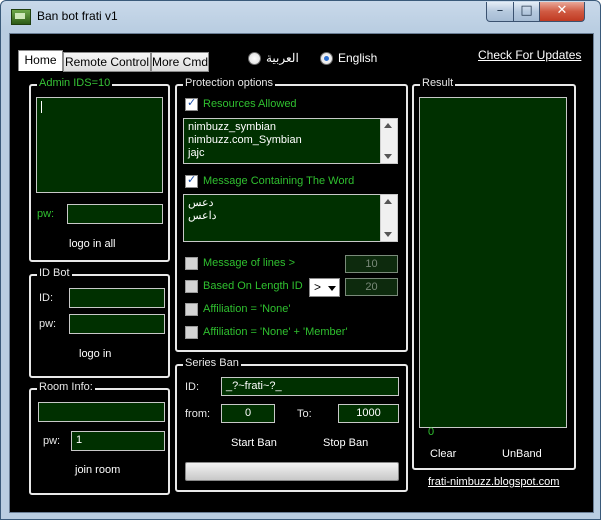 The height and width of the screenshot is (520, 601). Describe the element at coordinates (40, 60) in the screenshot. I see `tab-home: Home` at that location.